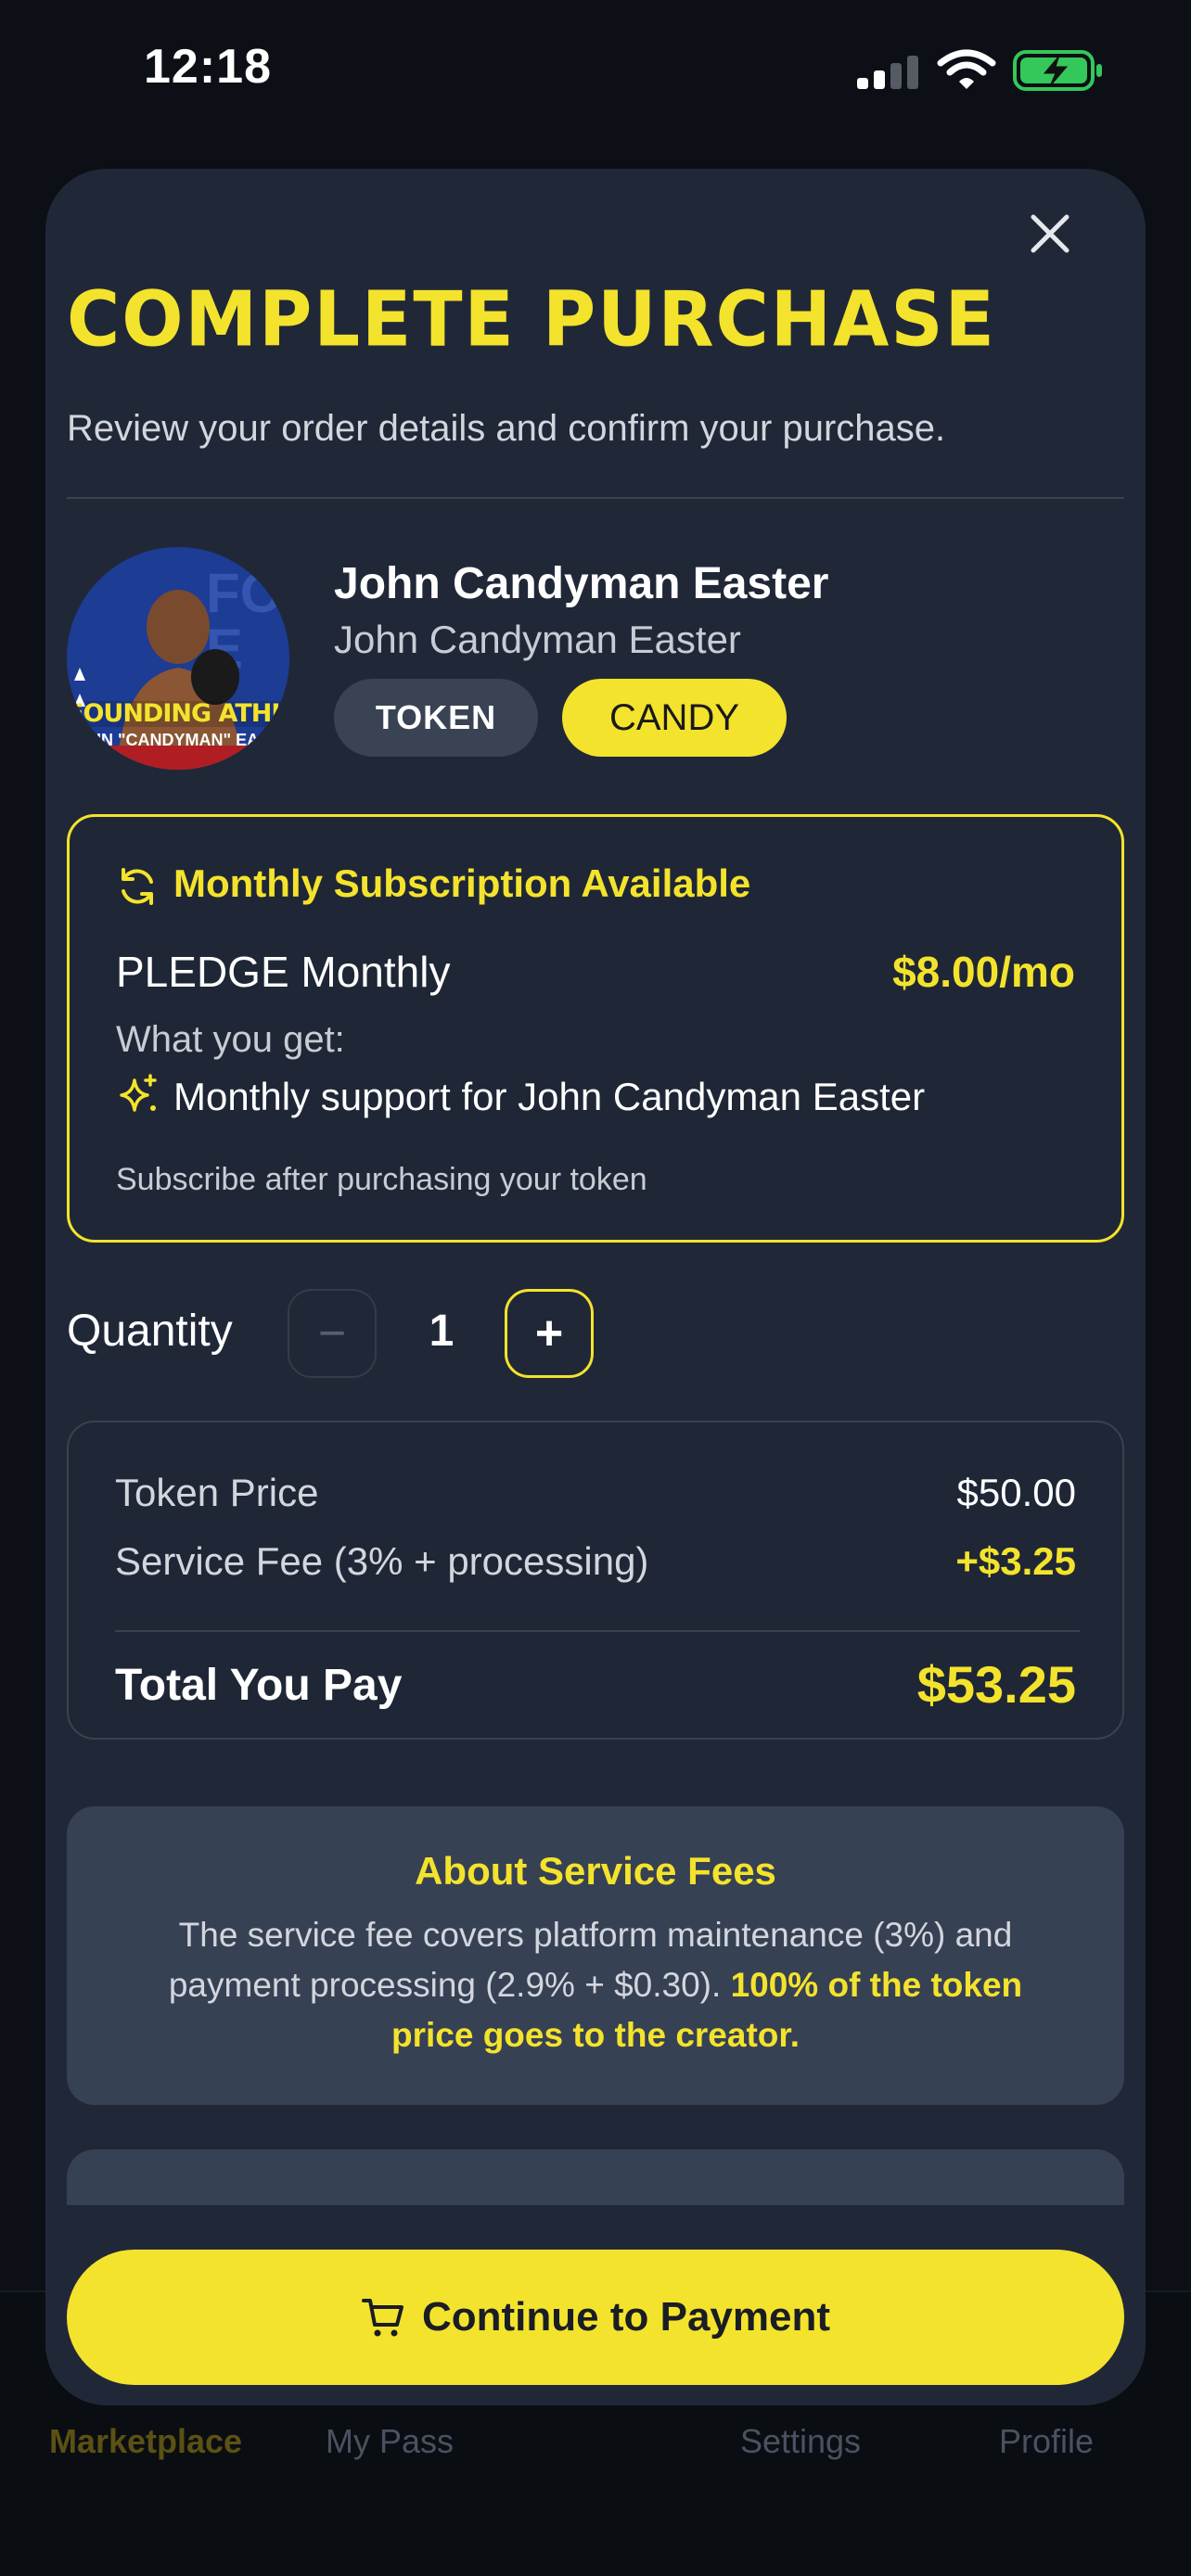 The width and height of the screenshot is (1191, 2576). What do you see at coordinates (382, 1561) in the screenshot?
I see `service-fee-label: Service Fee (3% + processing)` at bounding box center [382, 1561].